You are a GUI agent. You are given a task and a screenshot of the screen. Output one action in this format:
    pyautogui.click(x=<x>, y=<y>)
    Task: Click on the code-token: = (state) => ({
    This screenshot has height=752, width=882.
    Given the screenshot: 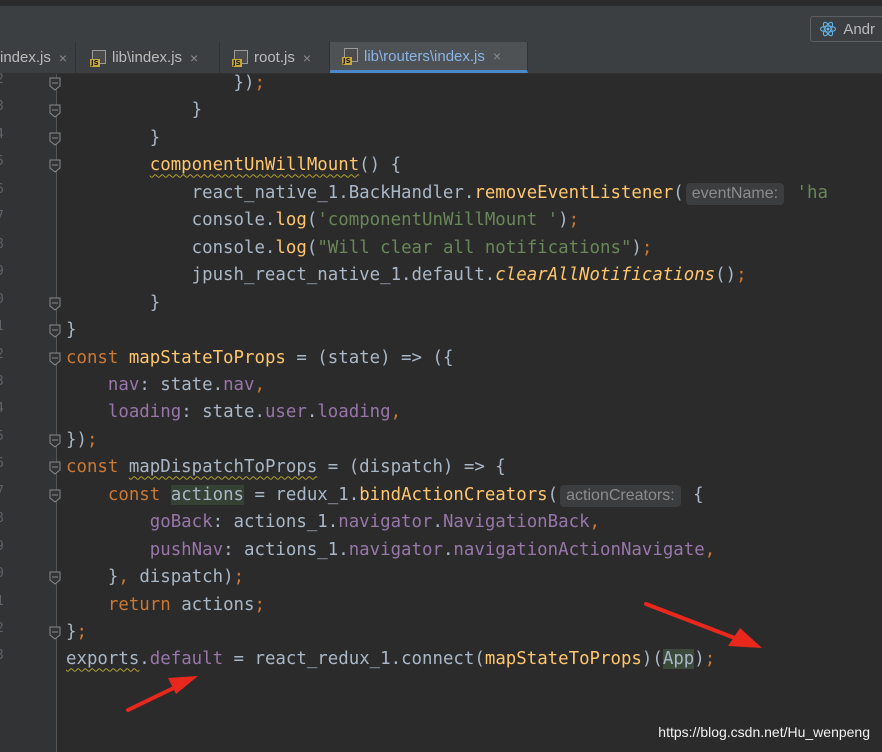 What is the action you would take?
    pyautogui.click(x=369, y=357)
    